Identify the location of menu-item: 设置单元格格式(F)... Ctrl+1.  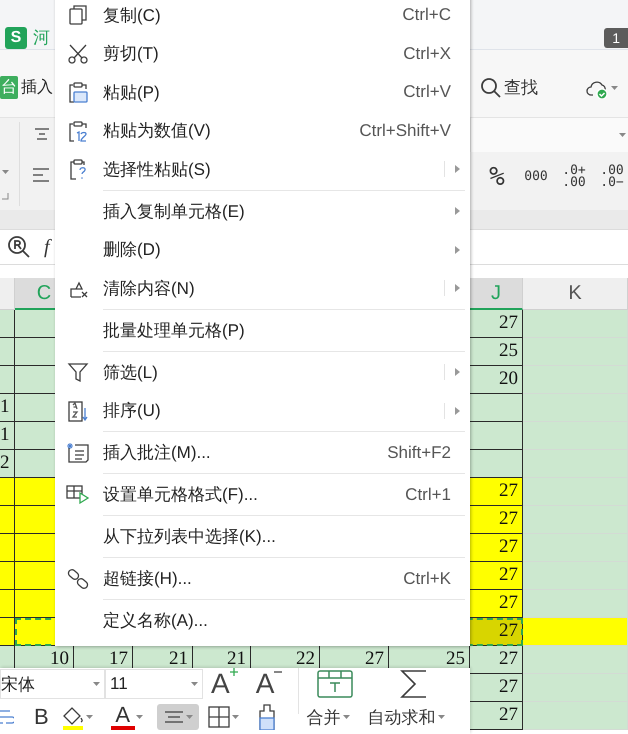
(262, 495).